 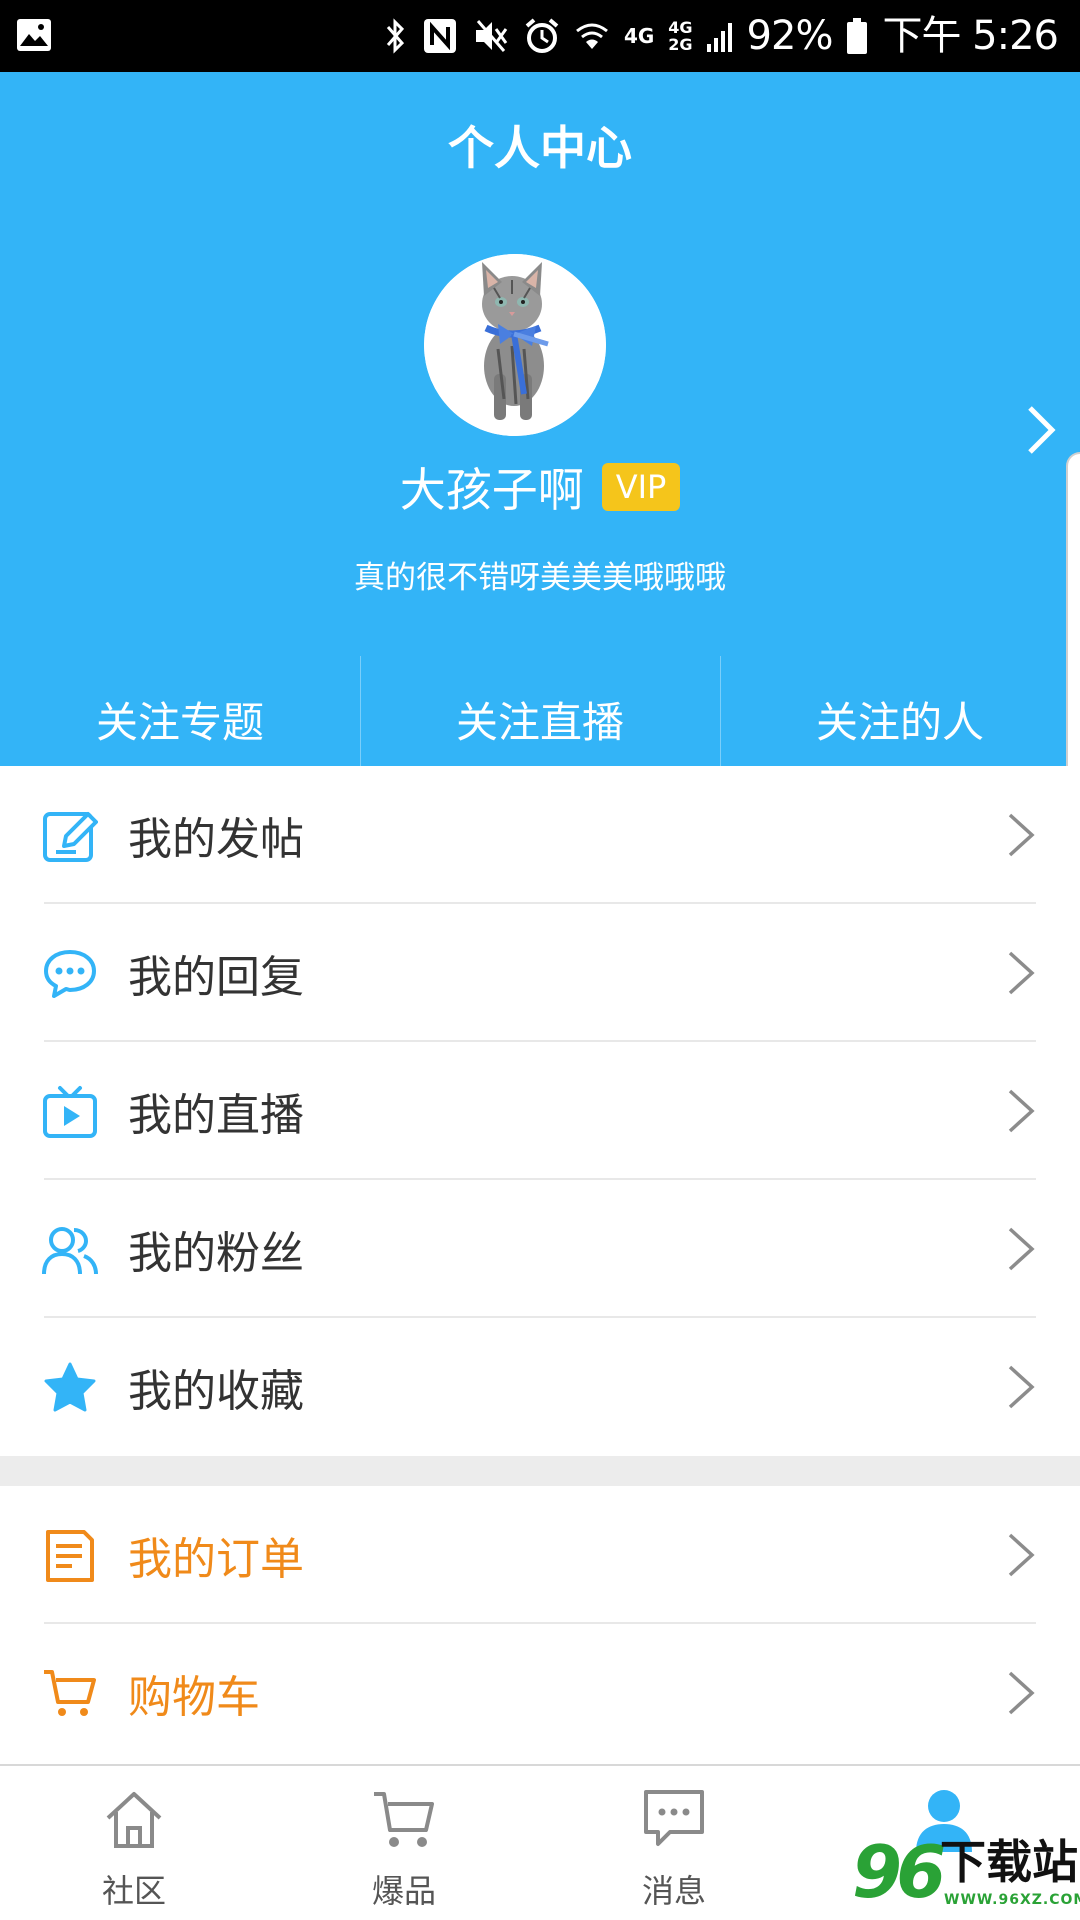 What do you see at coordinates (70, 1387) in the screenshot?
I see `star-icon` at bounding box center [70, 1387].